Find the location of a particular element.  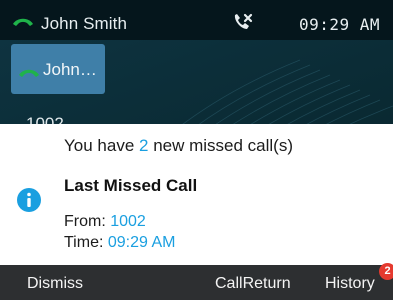

from-value: 1002 is located at coordinates (128, 221).